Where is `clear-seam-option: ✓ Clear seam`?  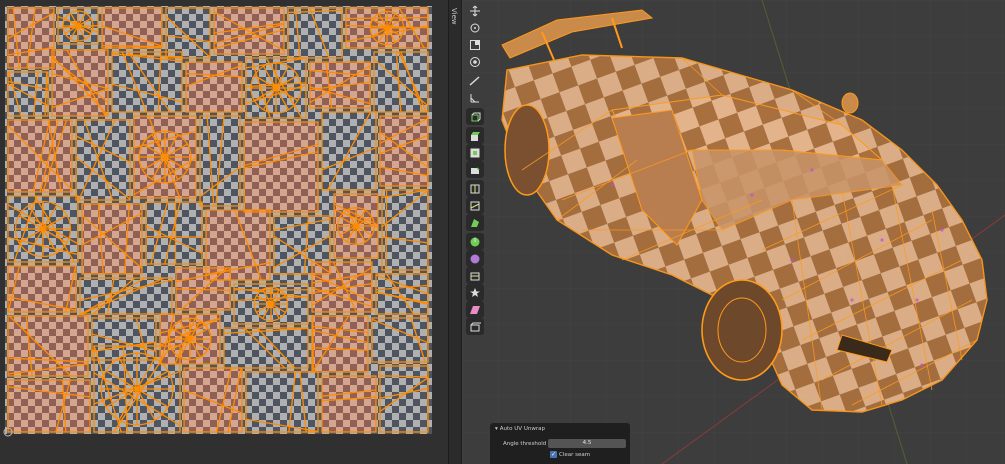
clear-seam-option: ✓ Clear seam is located at coordinates (570, 454).